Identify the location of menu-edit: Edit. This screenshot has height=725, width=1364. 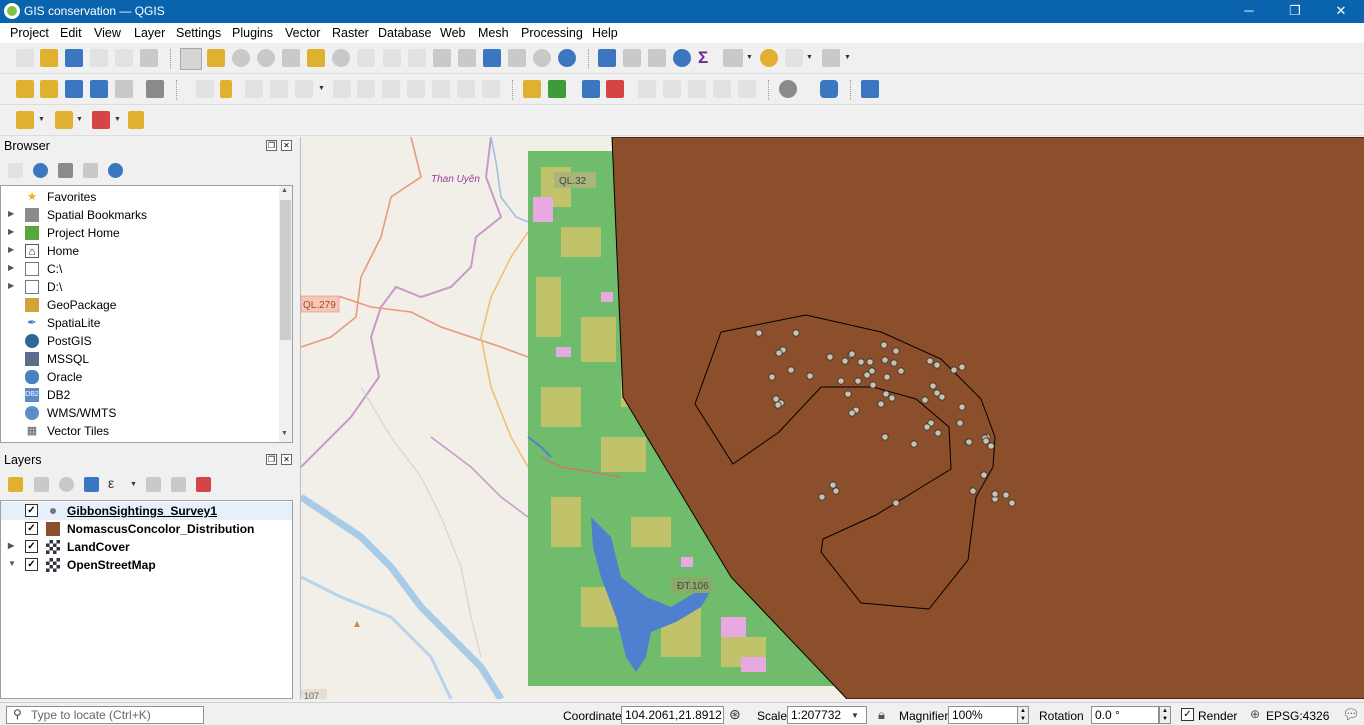
(71, 33).